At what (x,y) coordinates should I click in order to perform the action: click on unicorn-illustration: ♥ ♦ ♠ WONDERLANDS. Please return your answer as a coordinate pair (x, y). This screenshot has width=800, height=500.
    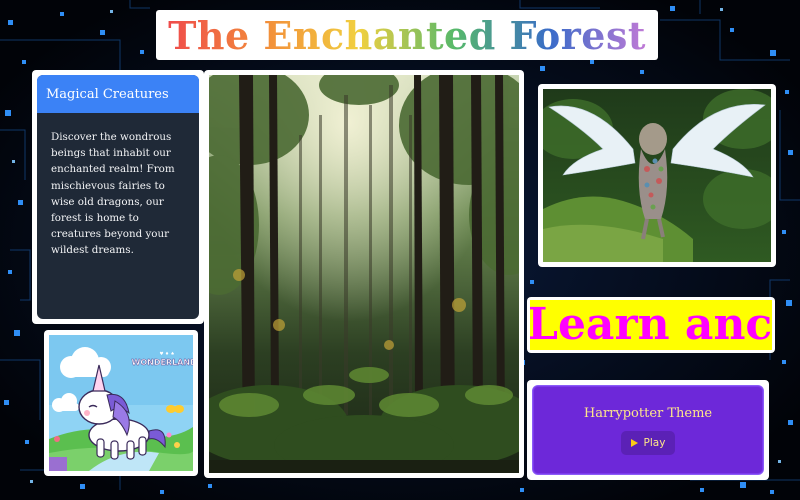
    Looking at the image, I should click on (121, 403).